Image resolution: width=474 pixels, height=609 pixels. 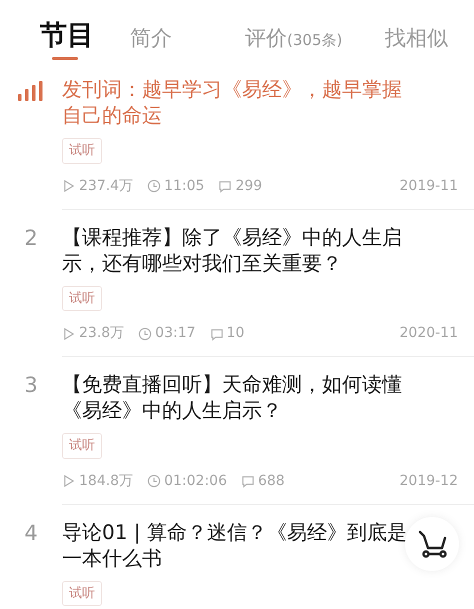 What do you see at coordinates (106, 186) in the screenshot?
I see `play-count: 237.4万` at bounding box center [106, 186].